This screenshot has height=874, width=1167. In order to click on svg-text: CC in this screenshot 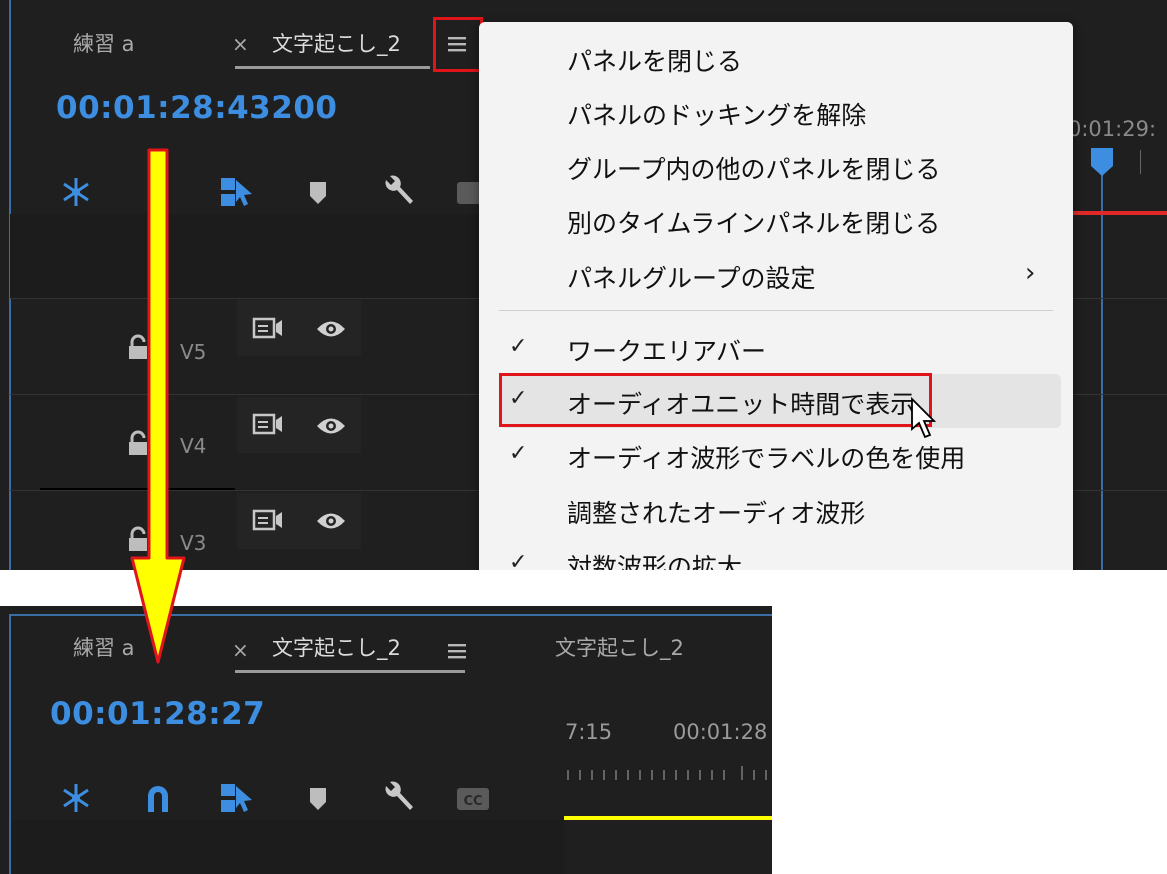, I will do `click(472, 801)`.